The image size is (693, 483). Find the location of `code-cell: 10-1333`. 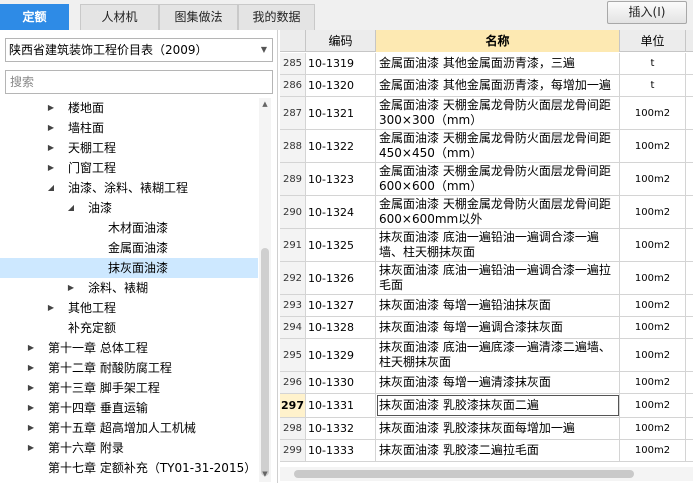

code-cell: 10-1333 is located at coordinates (341, 450).